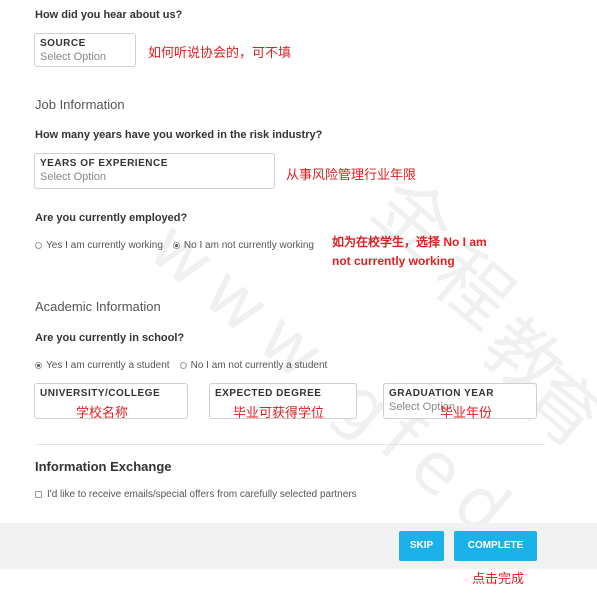 This screenshot has width=597, height=615. I want to click on employed-note-line1: 如为在校学生，选择 No I am, so click(409, 242).